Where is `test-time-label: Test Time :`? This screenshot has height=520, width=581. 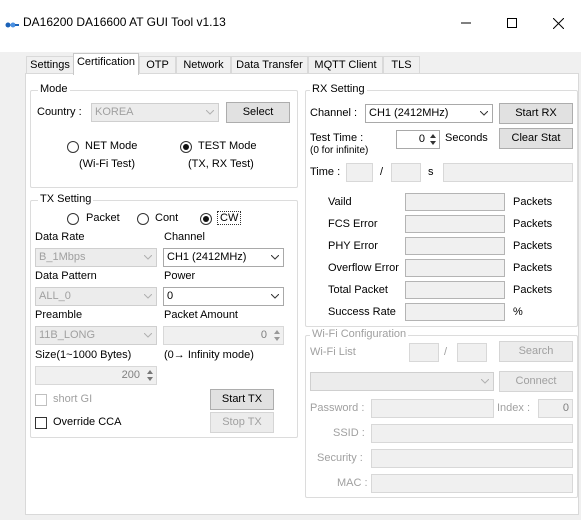 test-time-label: Test Time : is located at coordinates (337, 138).